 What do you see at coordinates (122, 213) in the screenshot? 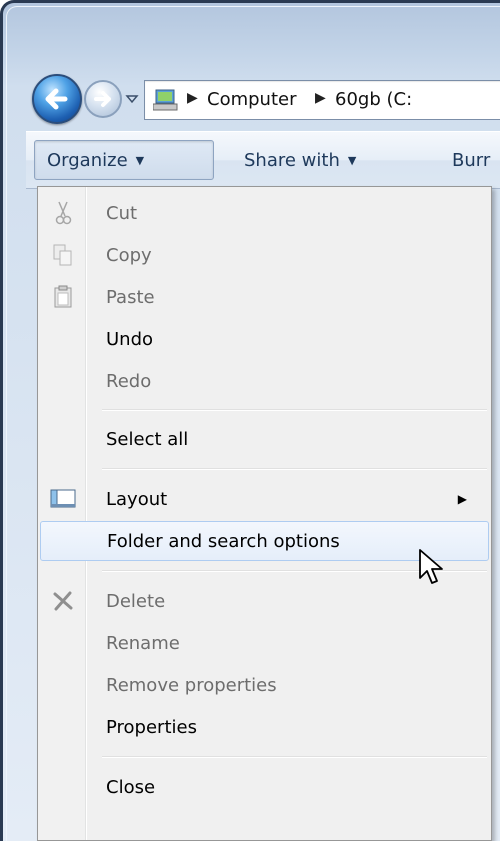
I see `menu-item-label: Cut` at bounding box center [122, 213].